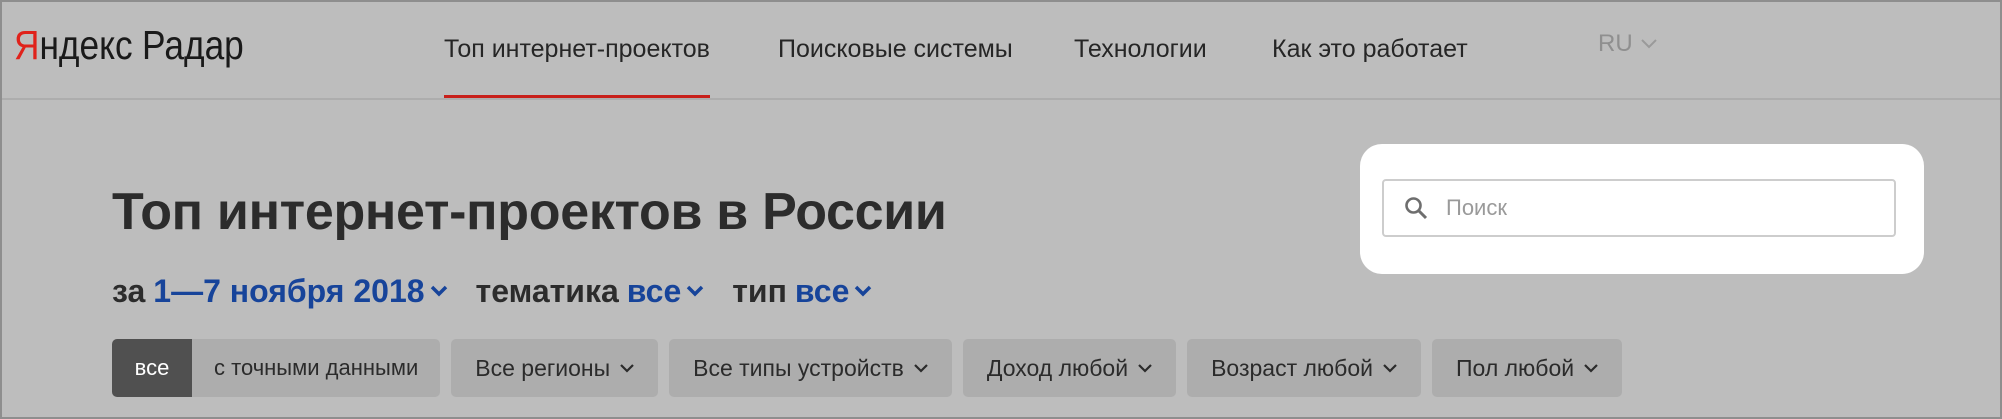 The image size is (2002, 419). I want to click on topic-value: все, so click(654, 290).